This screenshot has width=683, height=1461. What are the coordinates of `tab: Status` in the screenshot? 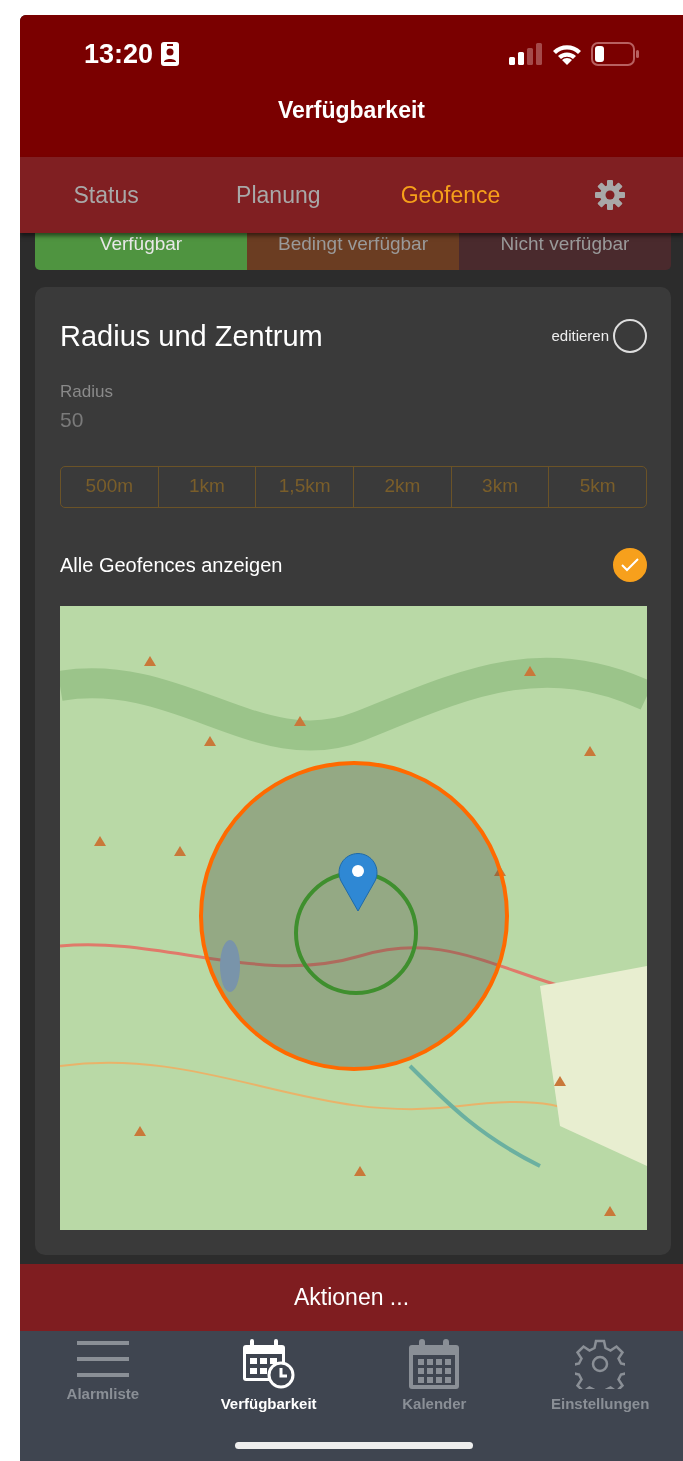 It's located at (106, 195).